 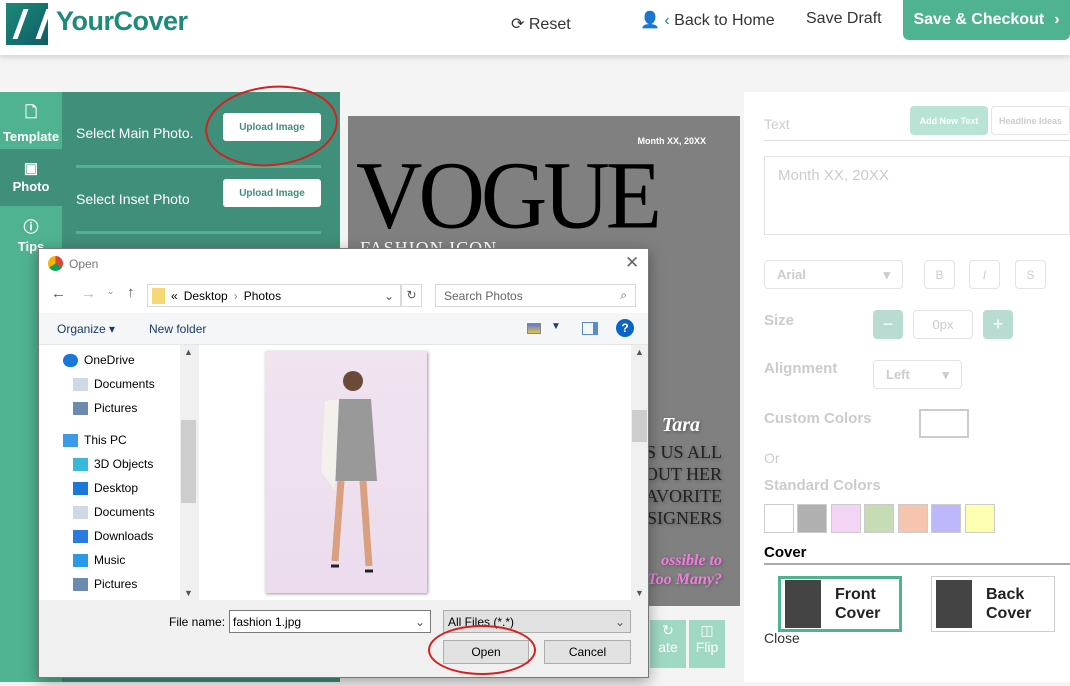 What do you see at coordinates (80, 464) in the screenshot?
I see `cube-icon` at bounding box center [80, 464].